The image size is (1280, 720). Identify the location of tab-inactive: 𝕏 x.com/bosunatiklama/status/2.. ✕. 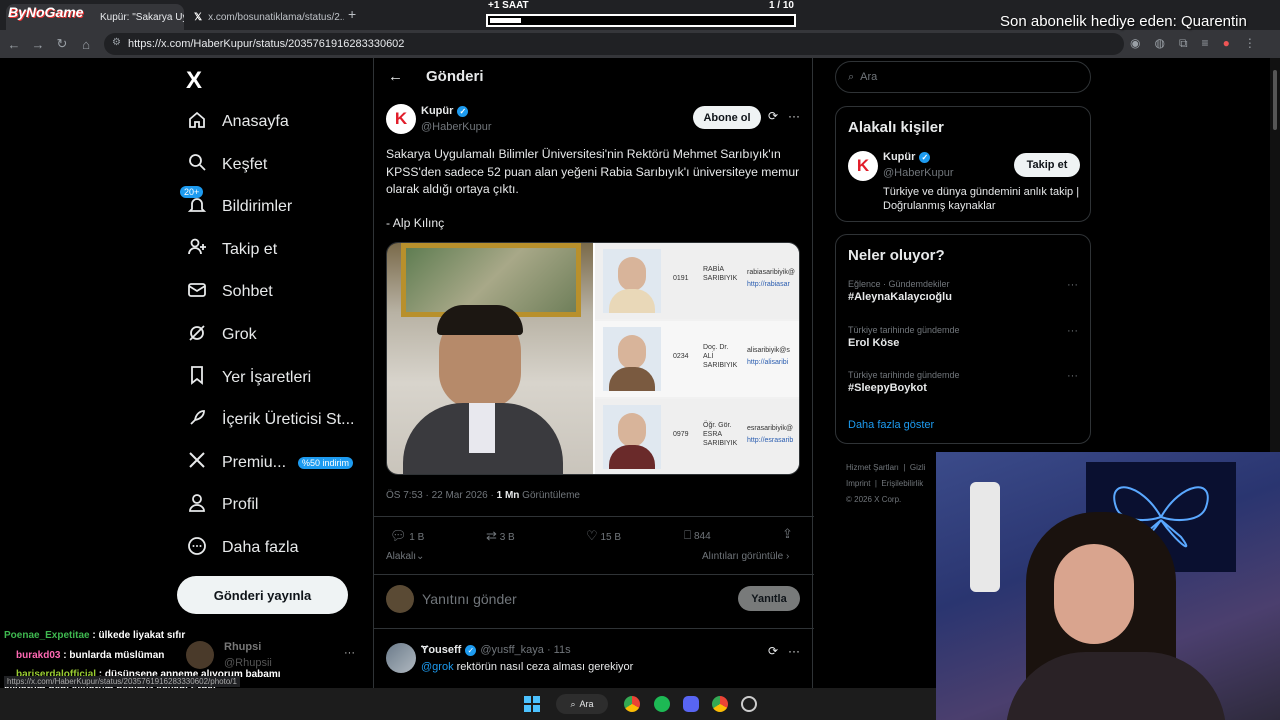
(265, 17).